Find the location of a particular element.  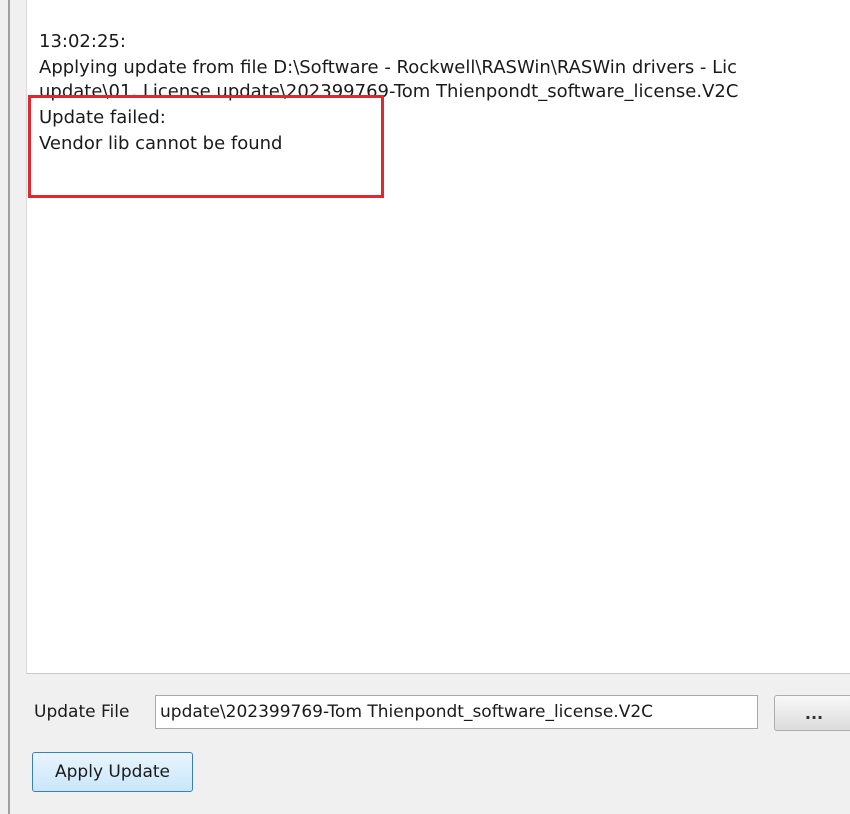

window-border is located at coordinates (9, 407).